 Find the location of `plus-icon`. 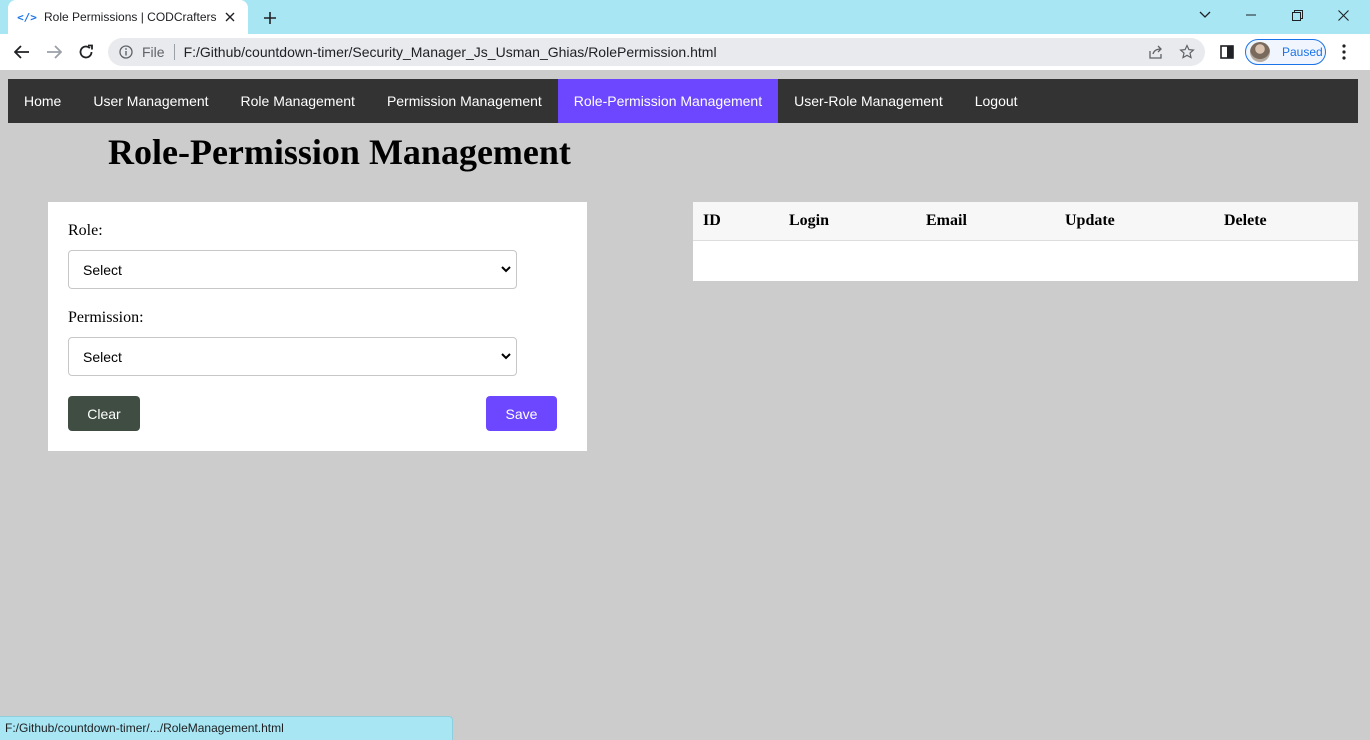

plus-icon is located at coordinates (270, 18).